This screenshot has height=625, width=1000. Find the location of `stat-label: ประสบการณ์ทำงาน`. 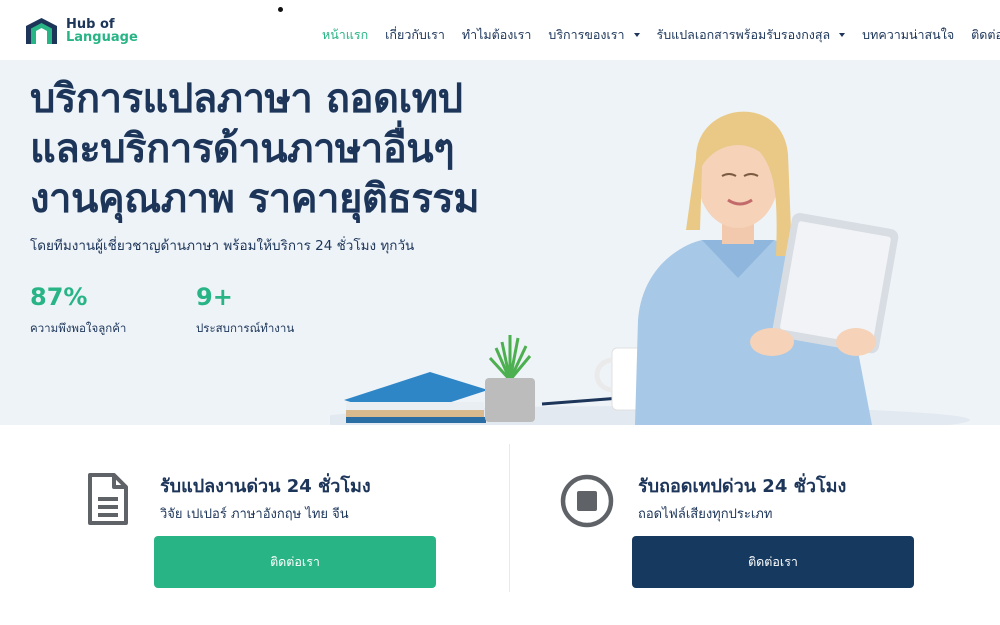

stat-label: ประสบการณ์ทำงาน is located at coordinates (245, 328).